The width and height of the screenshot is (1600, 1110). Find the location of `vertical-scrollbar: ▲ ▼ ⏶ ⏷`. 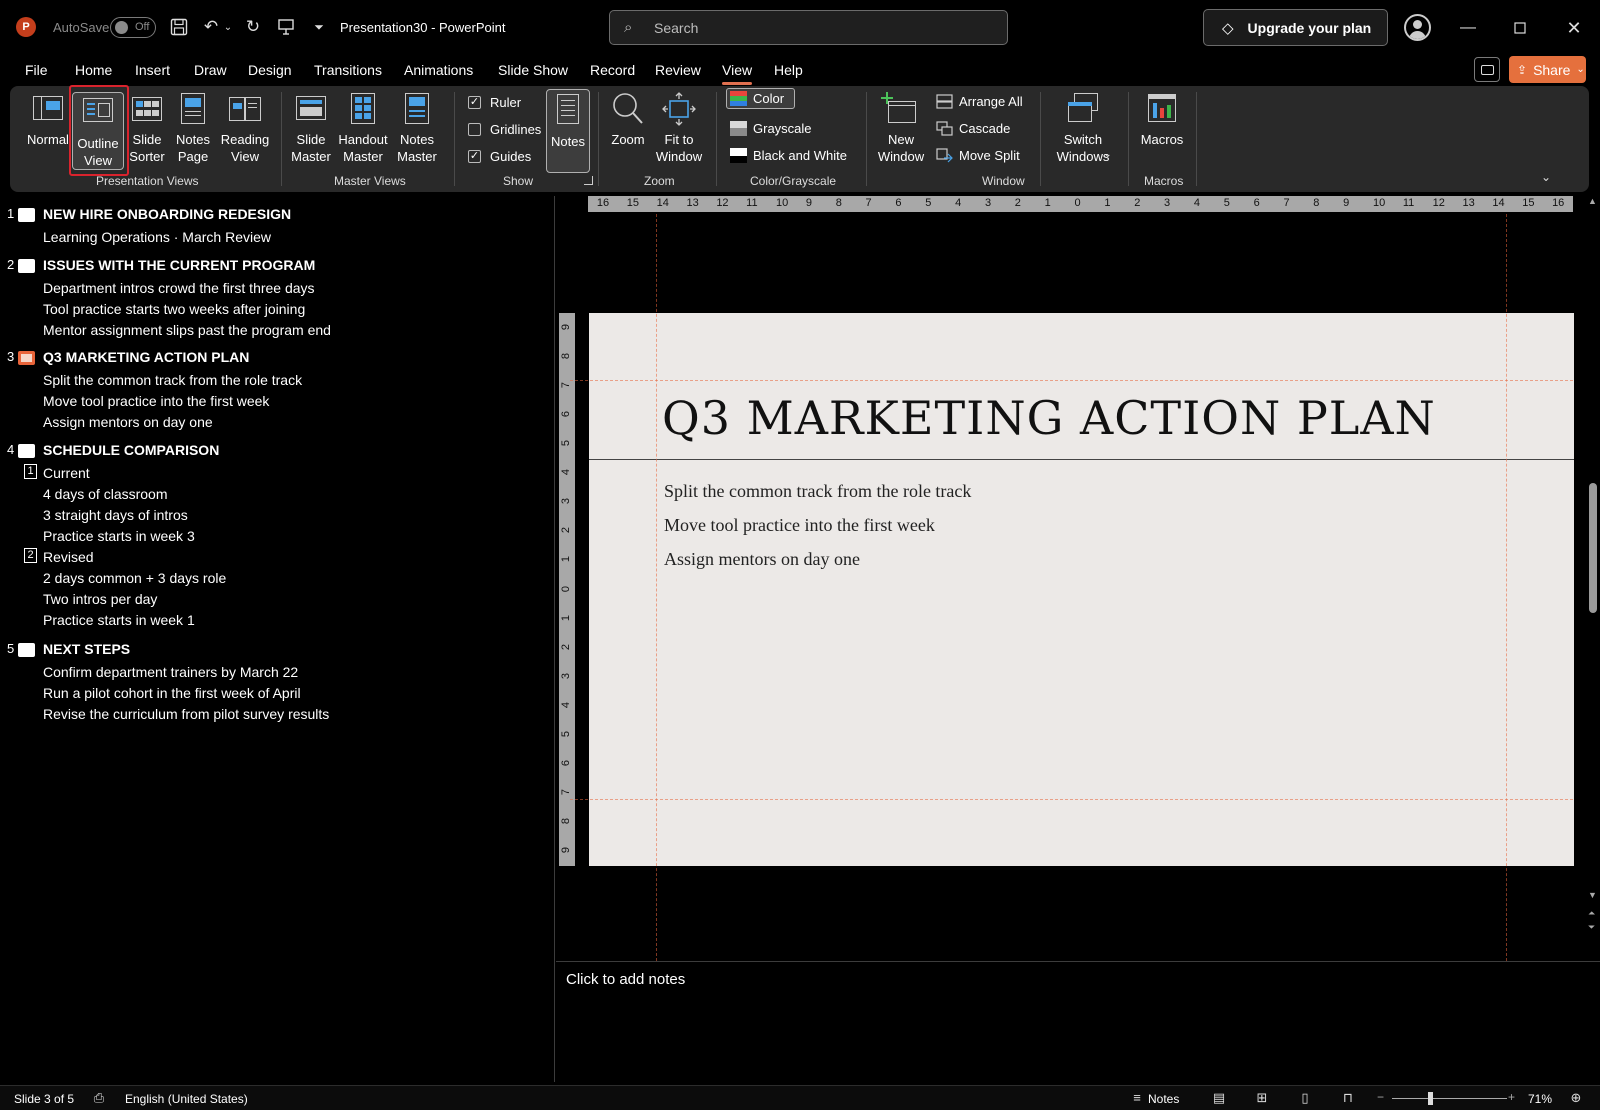

vertical-scrollbar: ▲ ▼ ⏶ ⏷ is located at coordinates (1593, 570).